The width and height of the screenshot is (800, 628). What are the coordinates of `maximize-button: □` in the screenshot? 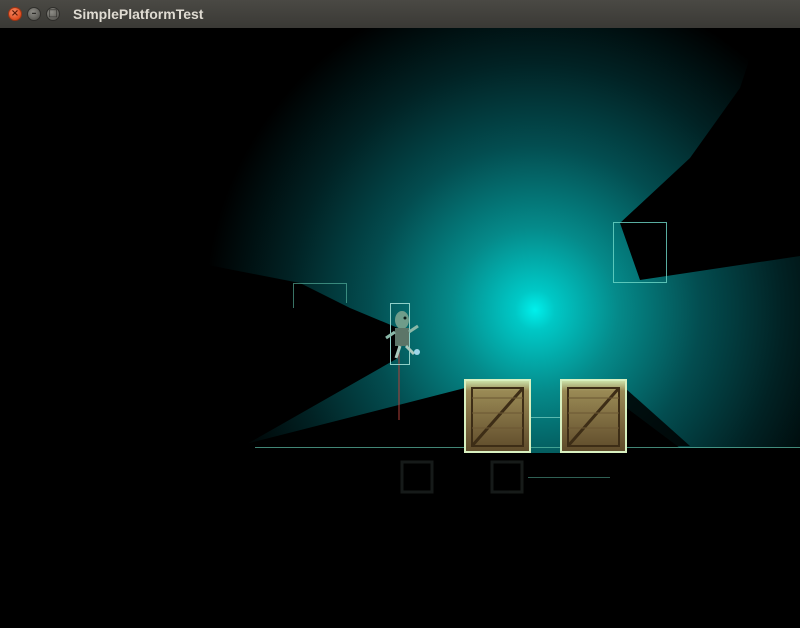 It's located at (53, 14).